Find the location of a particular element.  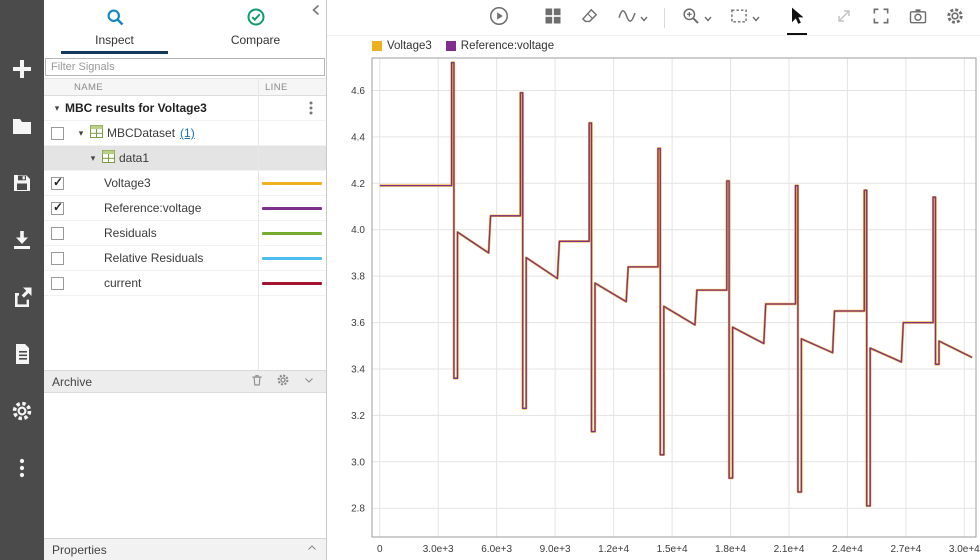

tree-dataset-row: ▾ MBCDataset (1) is located at coordinates (185, 133).